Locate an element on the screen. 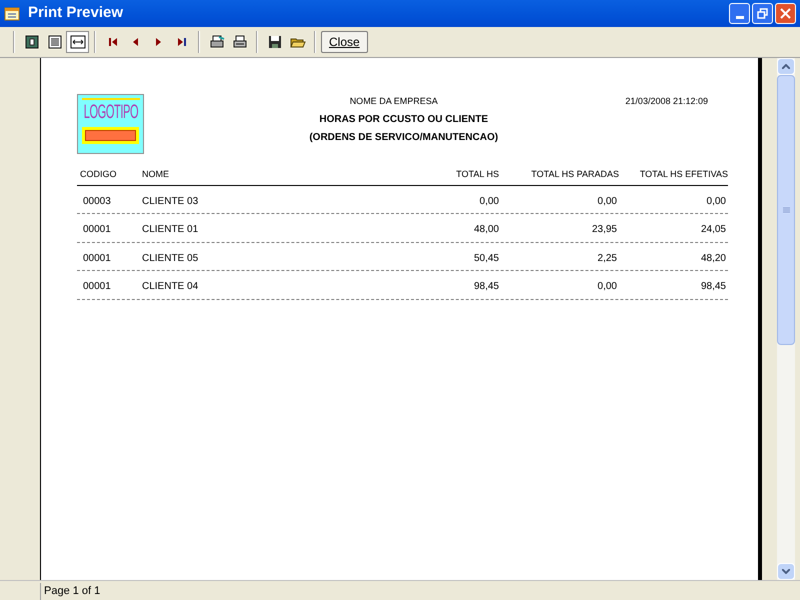 The image size is (800, 600). multi-page-icon is located at coordinates (54, 42).